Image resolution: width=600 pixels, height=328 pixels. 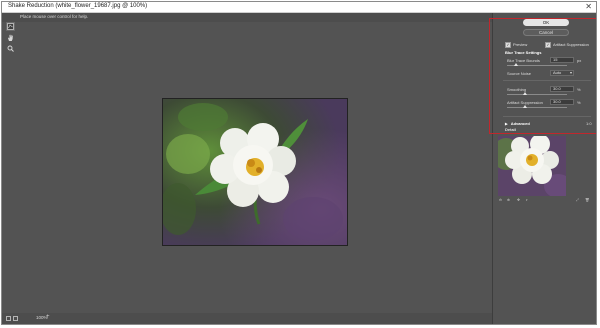 I want to click on artifact-suppression-unit: %, so click(x=579, y=102).